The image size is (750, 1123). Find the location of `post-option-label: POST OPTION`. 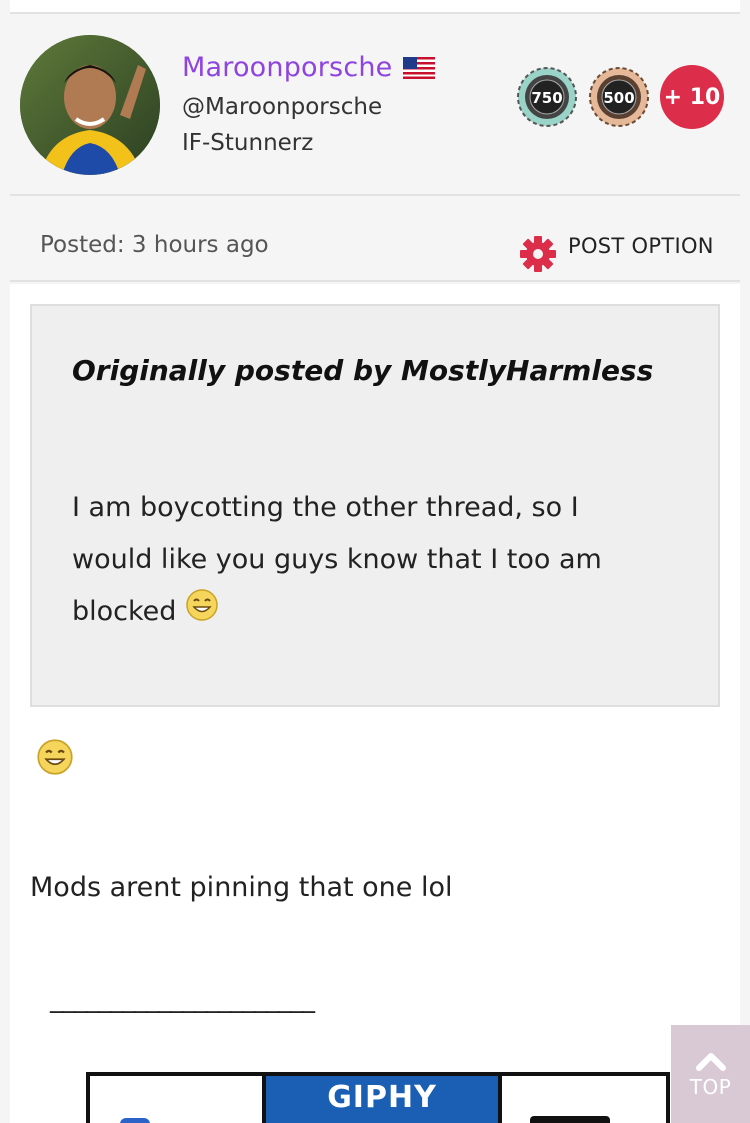

post-option-label: POST OPTION is located at coordinates (641, 246).